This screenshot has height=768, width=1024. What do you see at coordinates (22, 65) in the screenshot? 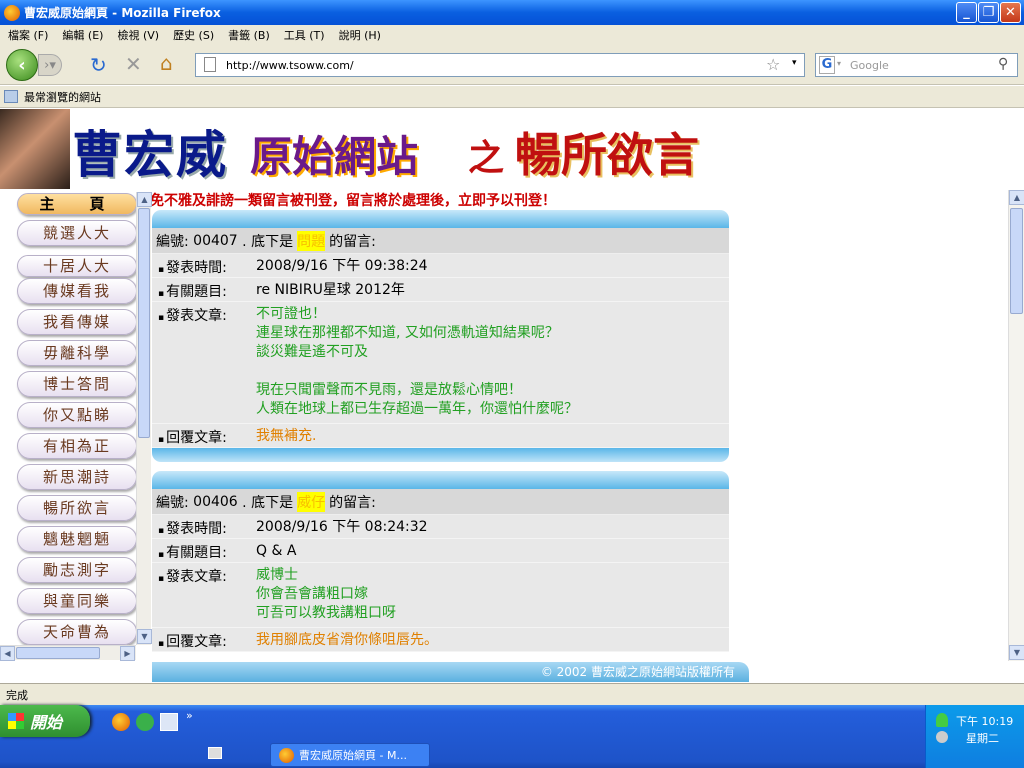
I see `back-button: ‹` at bounding box center [22, 65].